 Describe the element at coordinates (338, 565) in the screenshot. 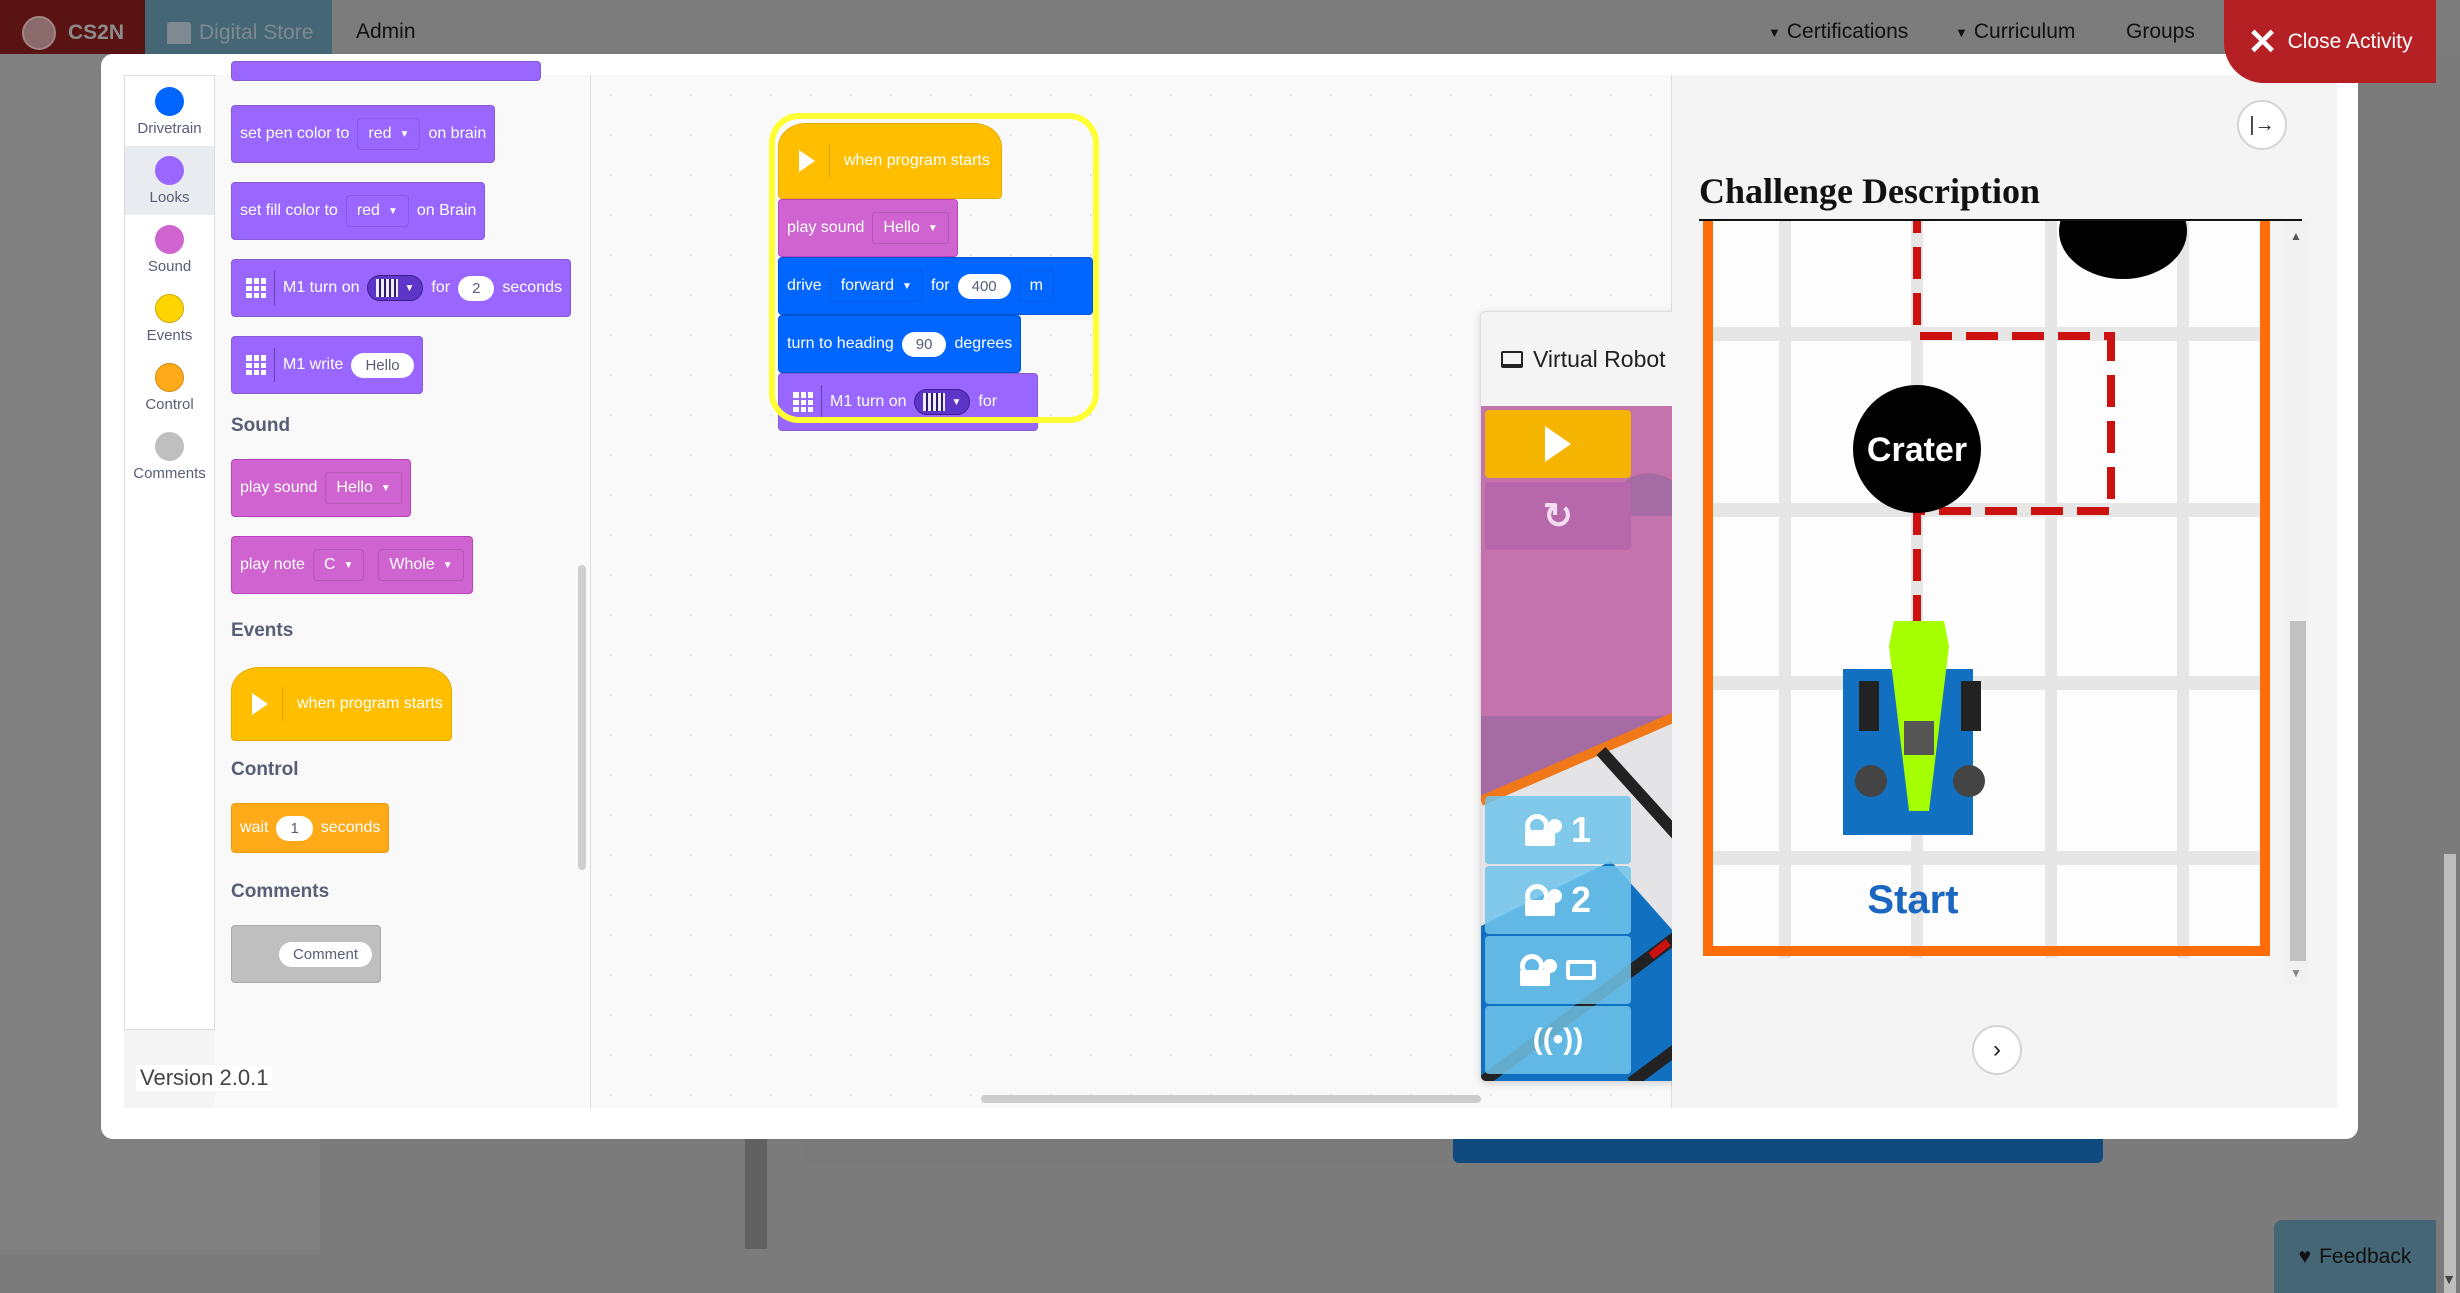

I see `note-dropdown: C ▼` at that location.